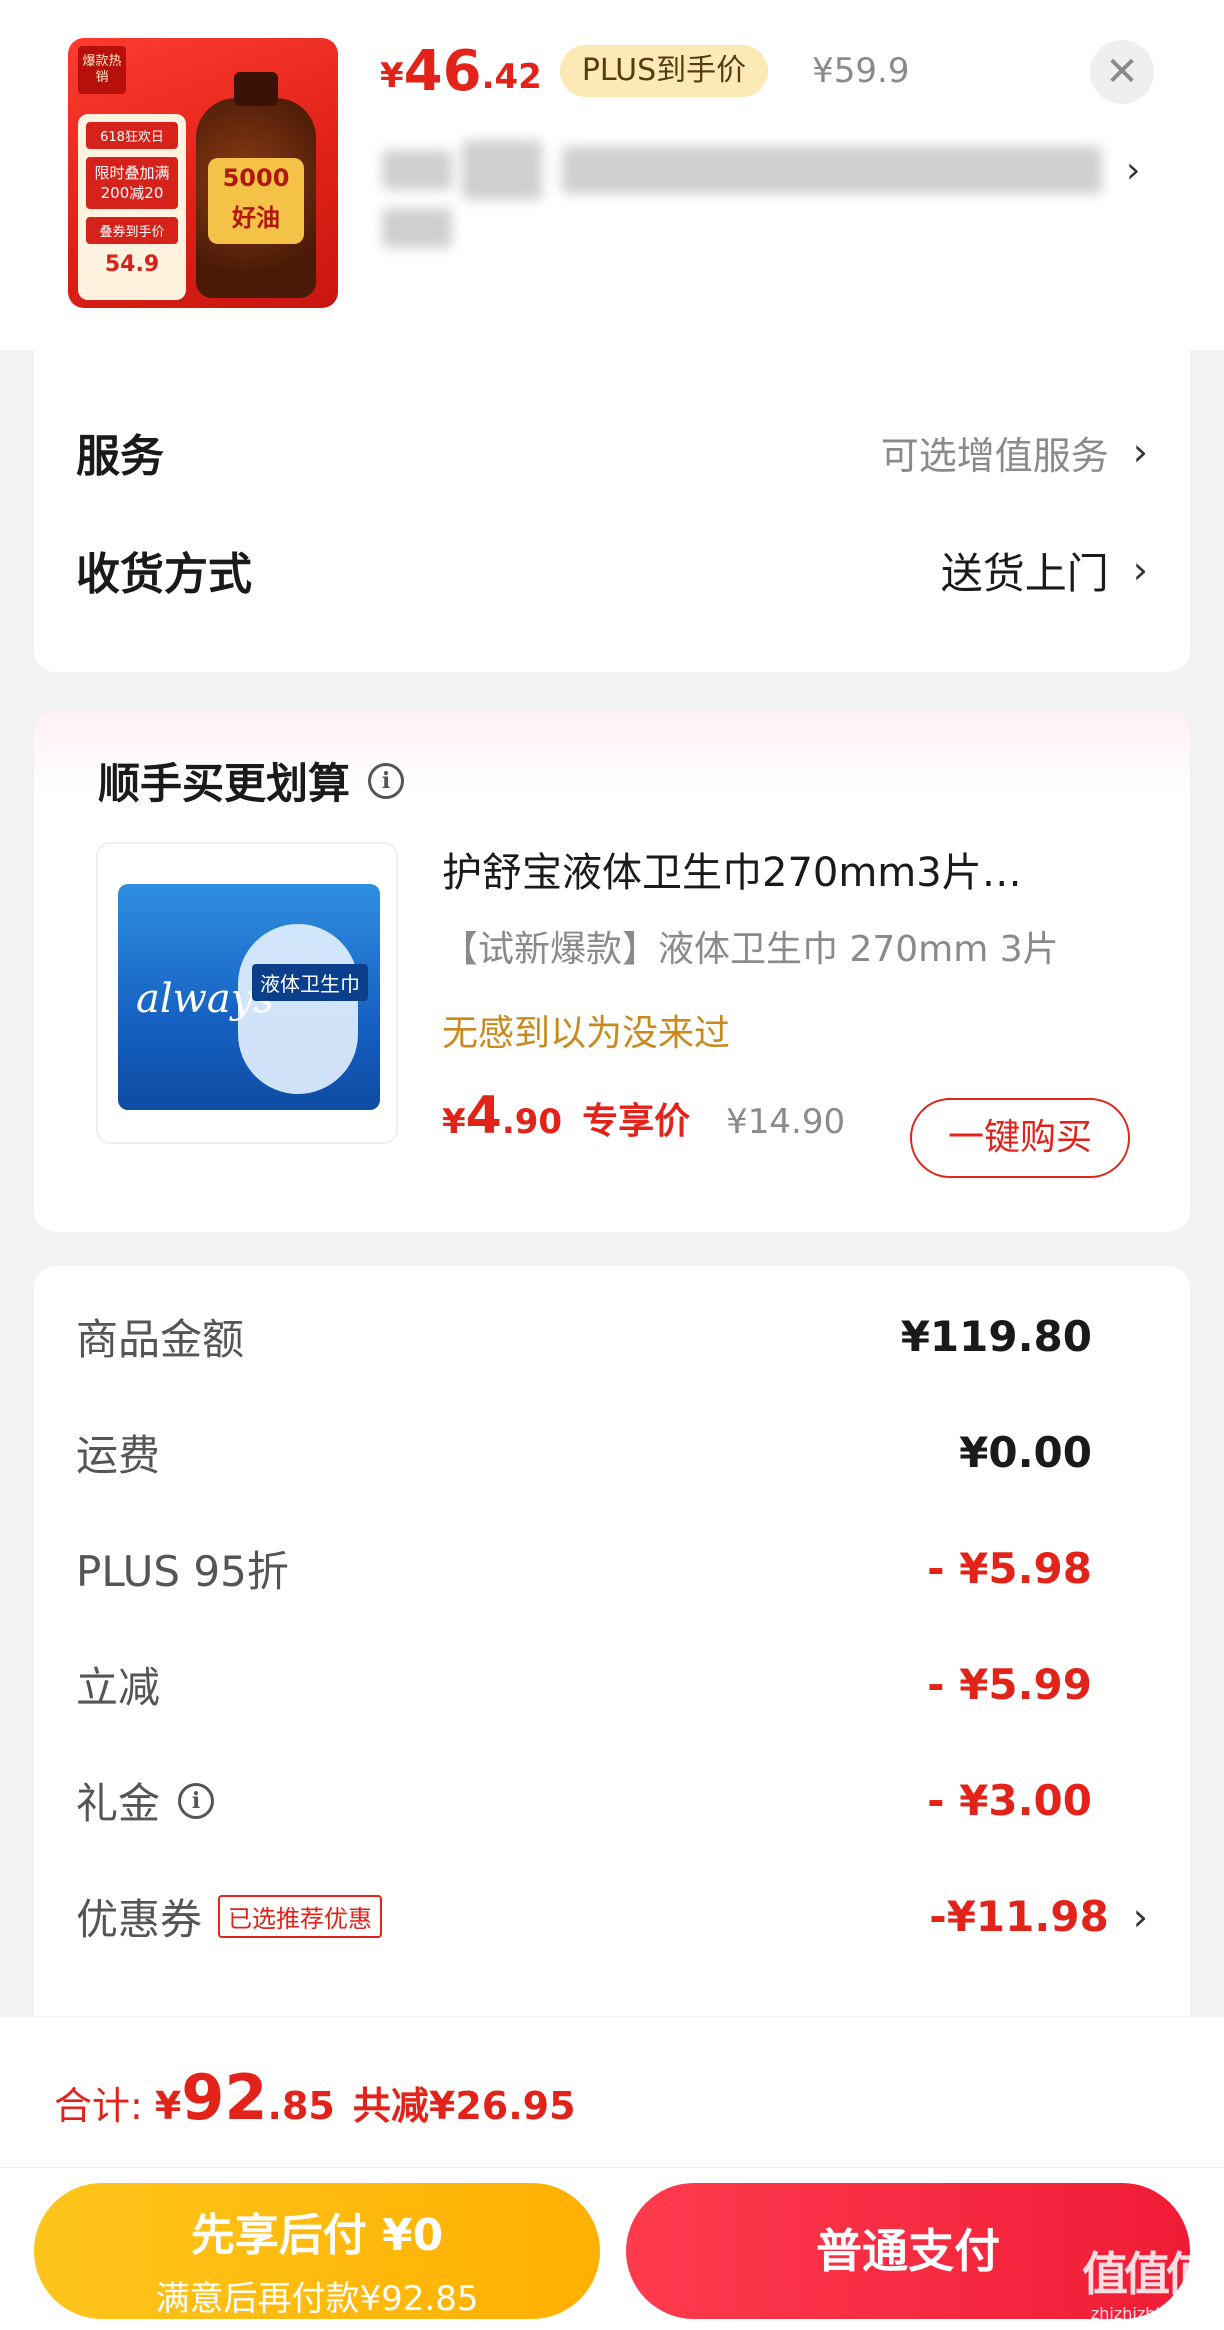  Describe the element at coordinates (168, 2106) in the screenshot. I see `total-currency: ¥` at that location.